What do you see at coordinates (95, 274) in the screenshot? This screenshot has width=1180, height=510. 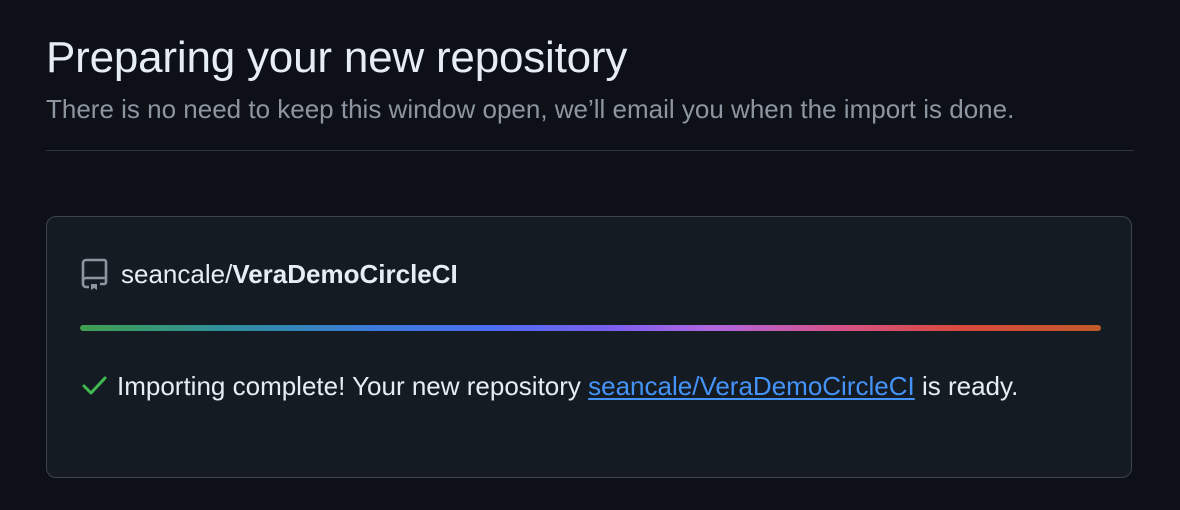 I see `repo-icon` at bounding box center [95, 274].